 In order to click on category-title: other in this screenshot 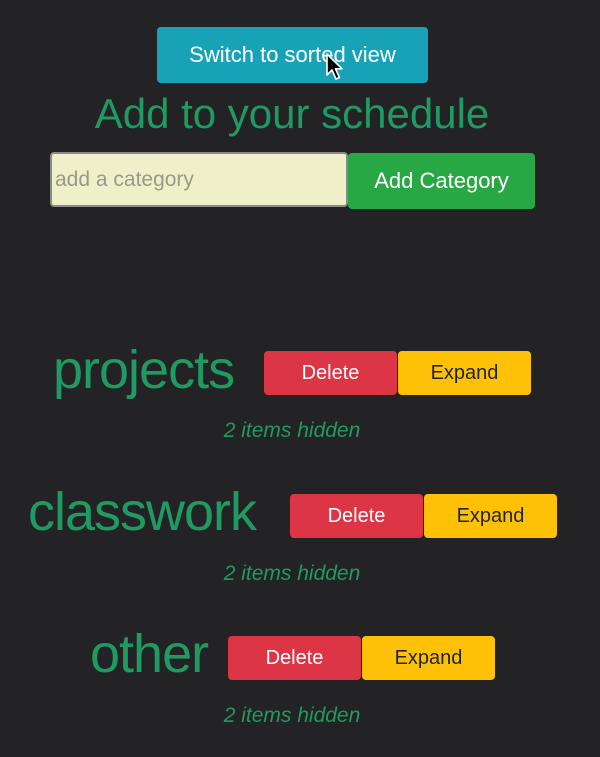, I will do `click(149, 654)`.